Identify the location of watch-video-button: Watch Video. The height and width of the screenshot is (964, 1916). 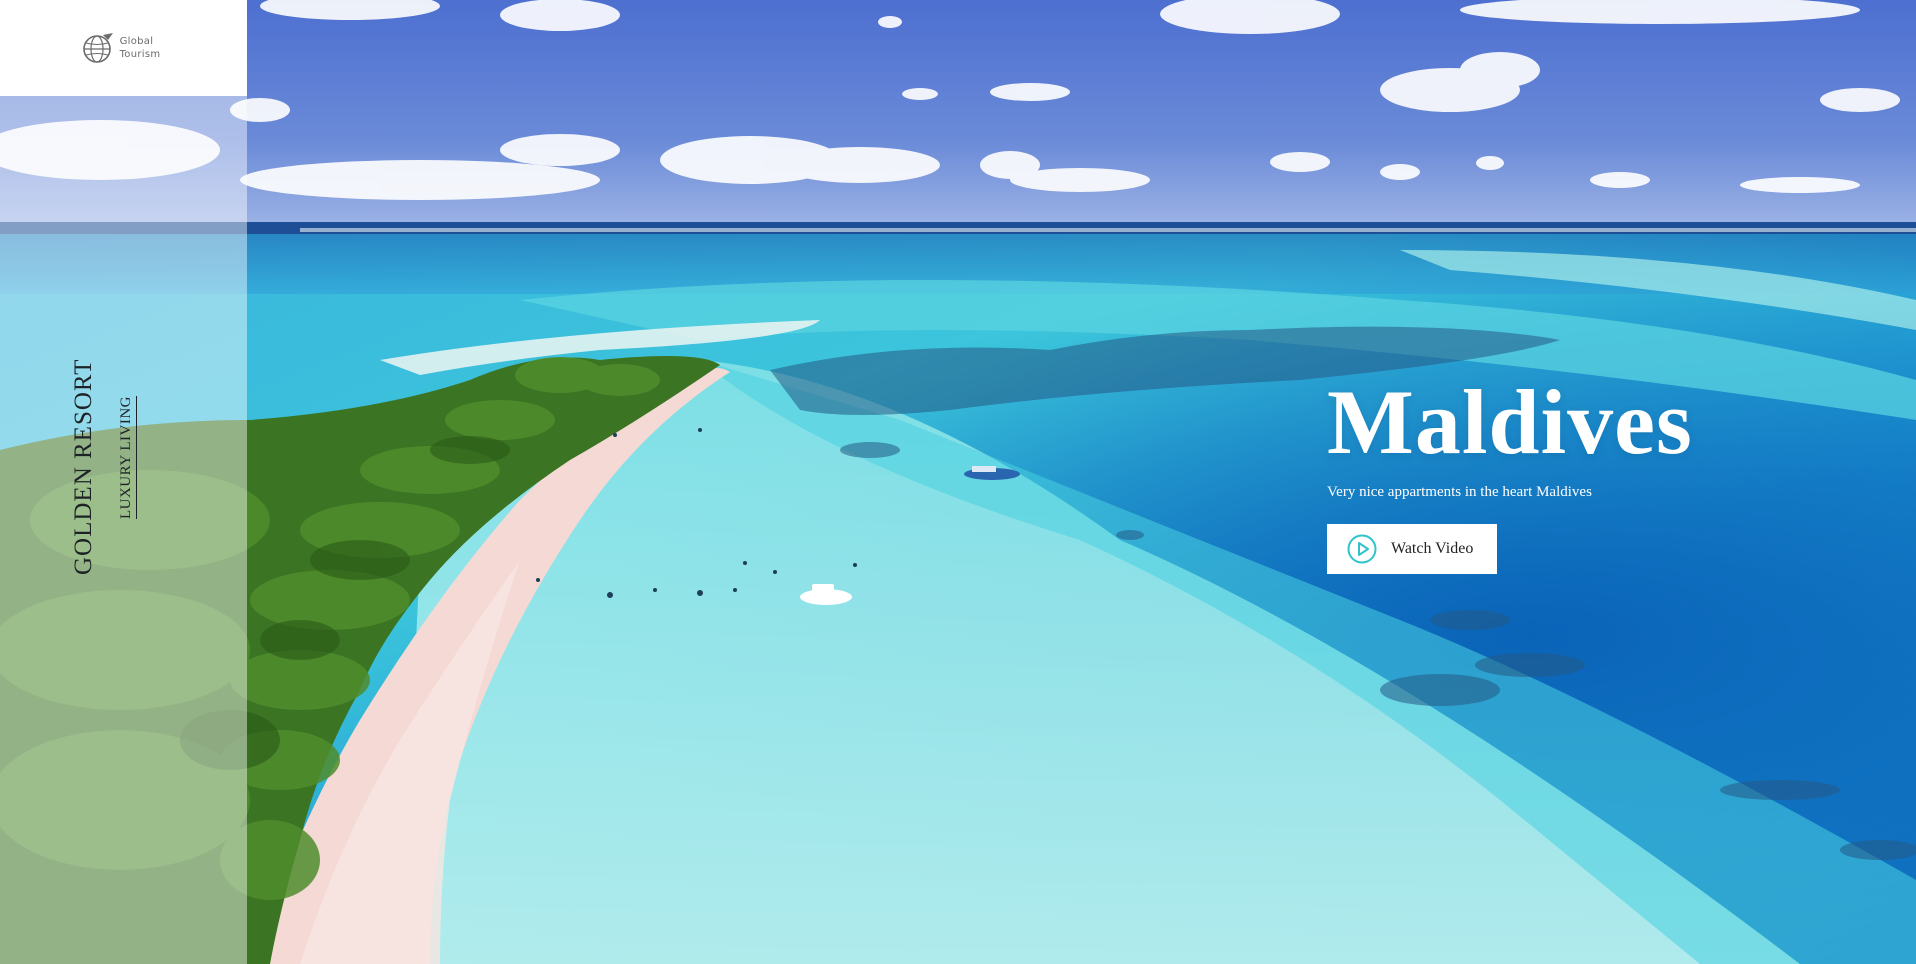
(1412, 549).